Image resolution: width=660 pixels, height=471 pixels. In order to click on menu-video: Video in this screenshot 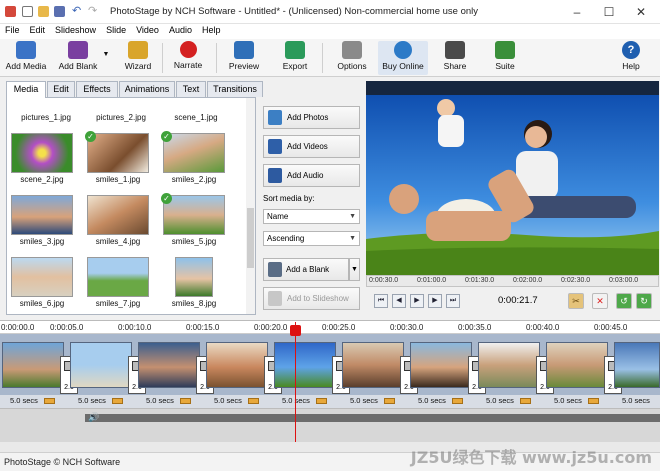, I will do `click(147, 29)`.